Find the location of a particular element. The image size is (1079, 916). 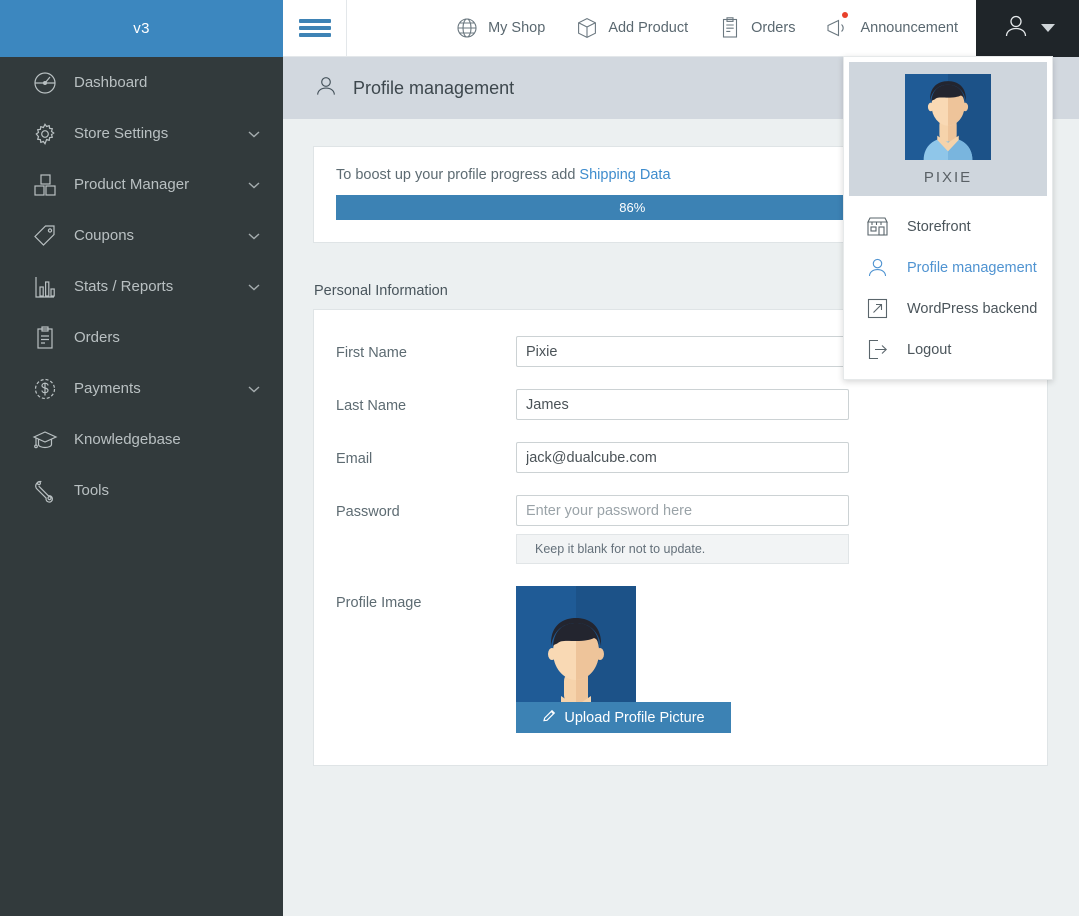

topnav-label: My Shop is located at coordinates (517, 28).